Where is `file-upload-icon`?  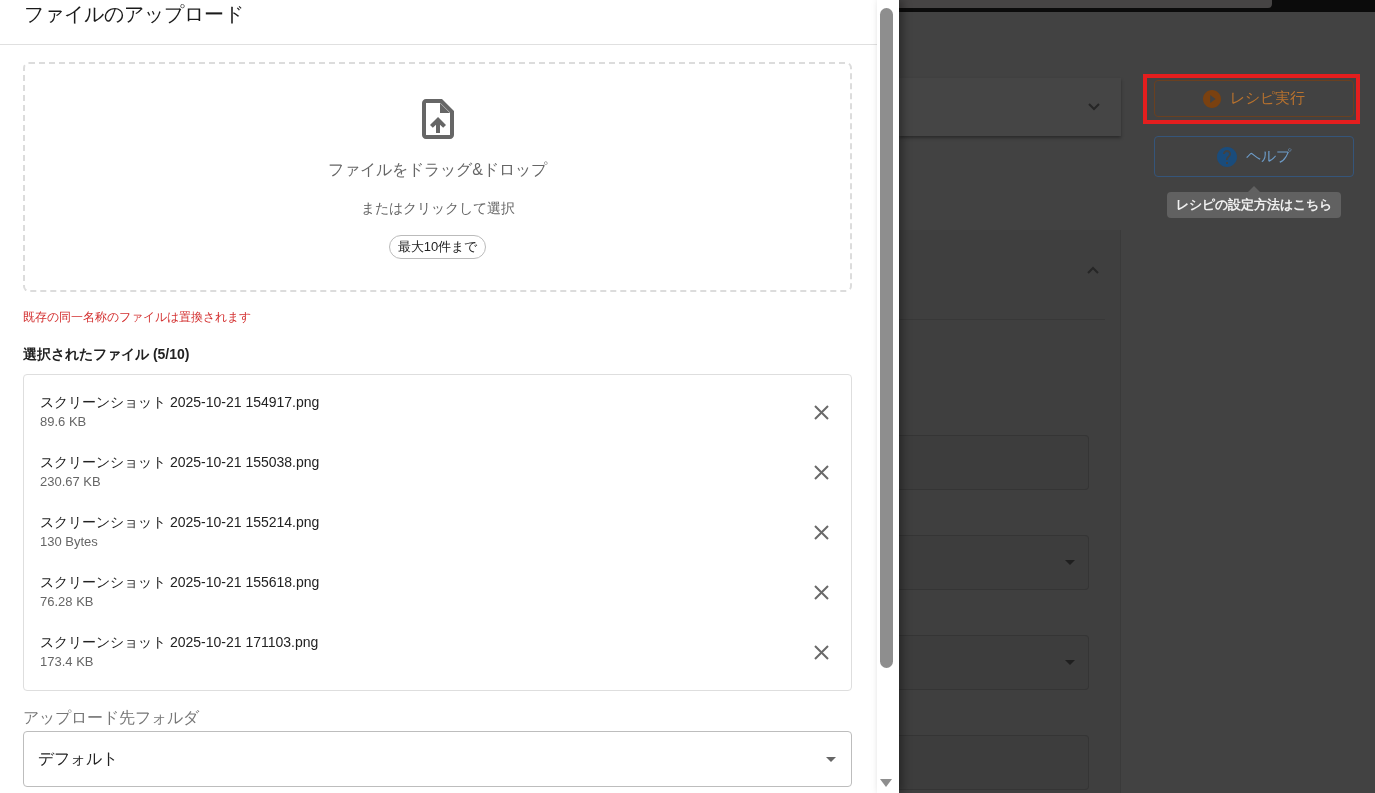
file-upload-icon is located at coordinates (437, 119).